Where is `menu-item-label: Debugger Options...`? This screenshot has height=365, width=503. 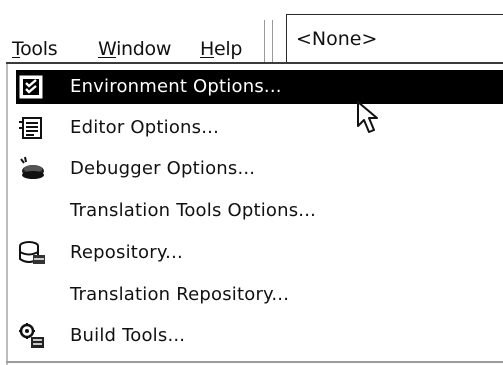
menu-item-label: Debugger Options... is located at coordinates (163, 168).